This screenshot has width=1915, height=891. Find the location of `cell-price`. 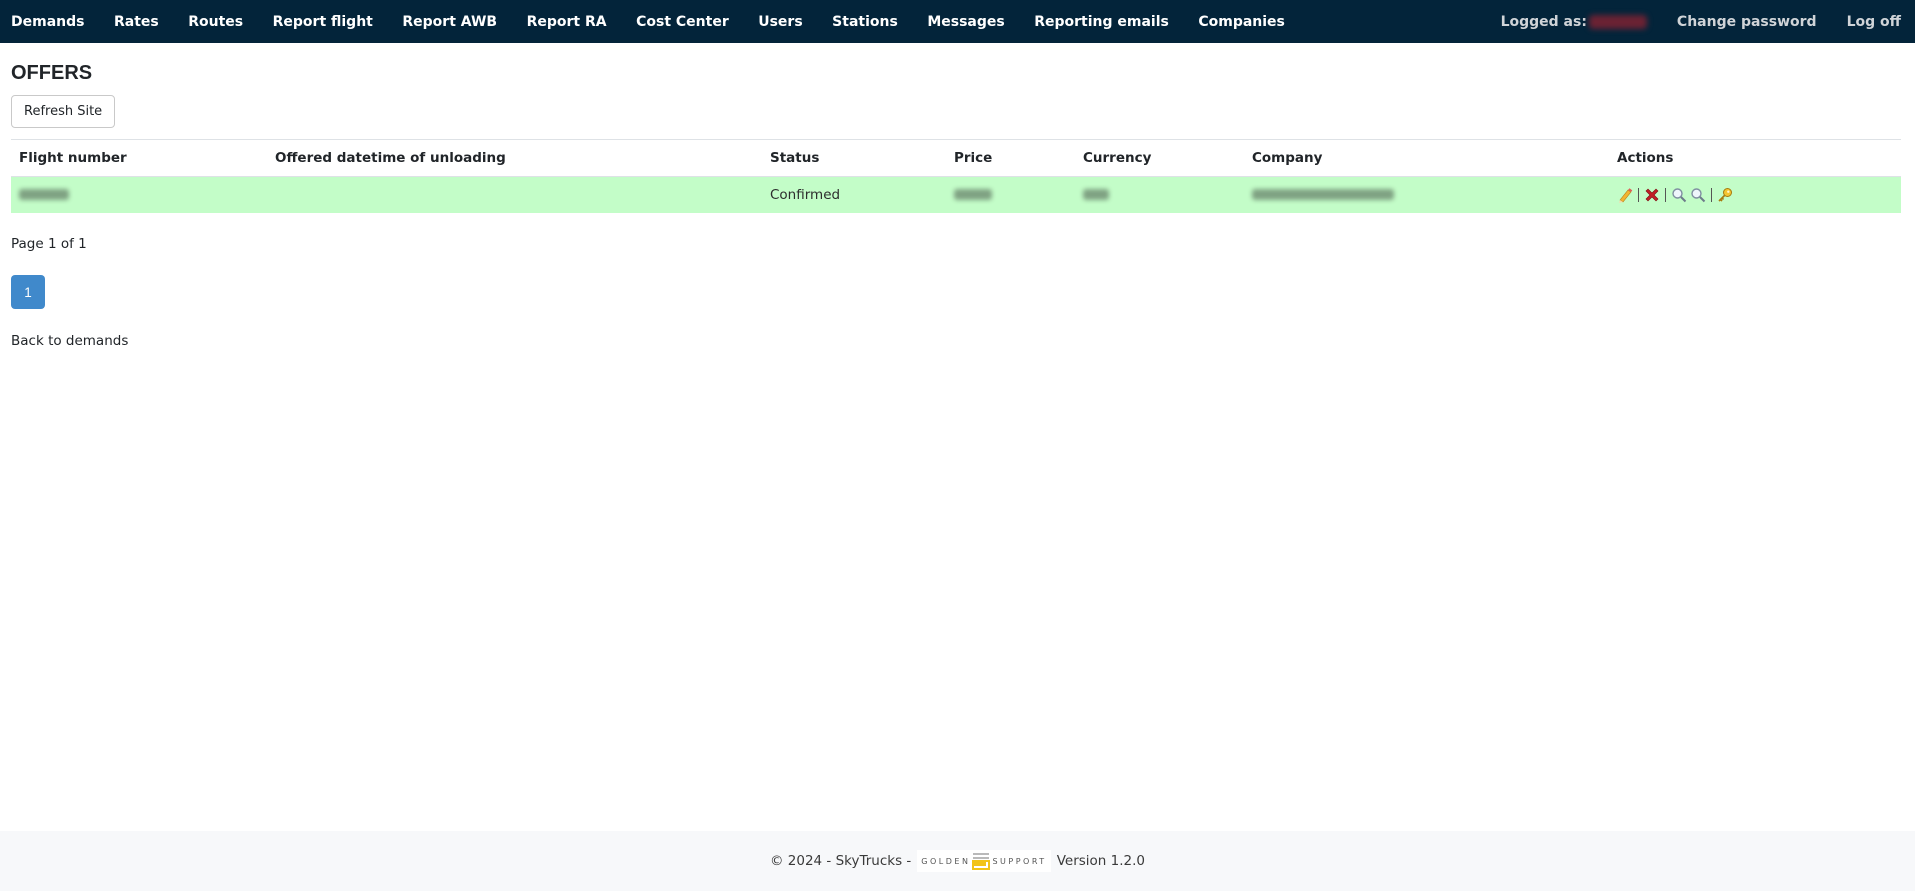

cell-price is located at coordinates (1010, 194).